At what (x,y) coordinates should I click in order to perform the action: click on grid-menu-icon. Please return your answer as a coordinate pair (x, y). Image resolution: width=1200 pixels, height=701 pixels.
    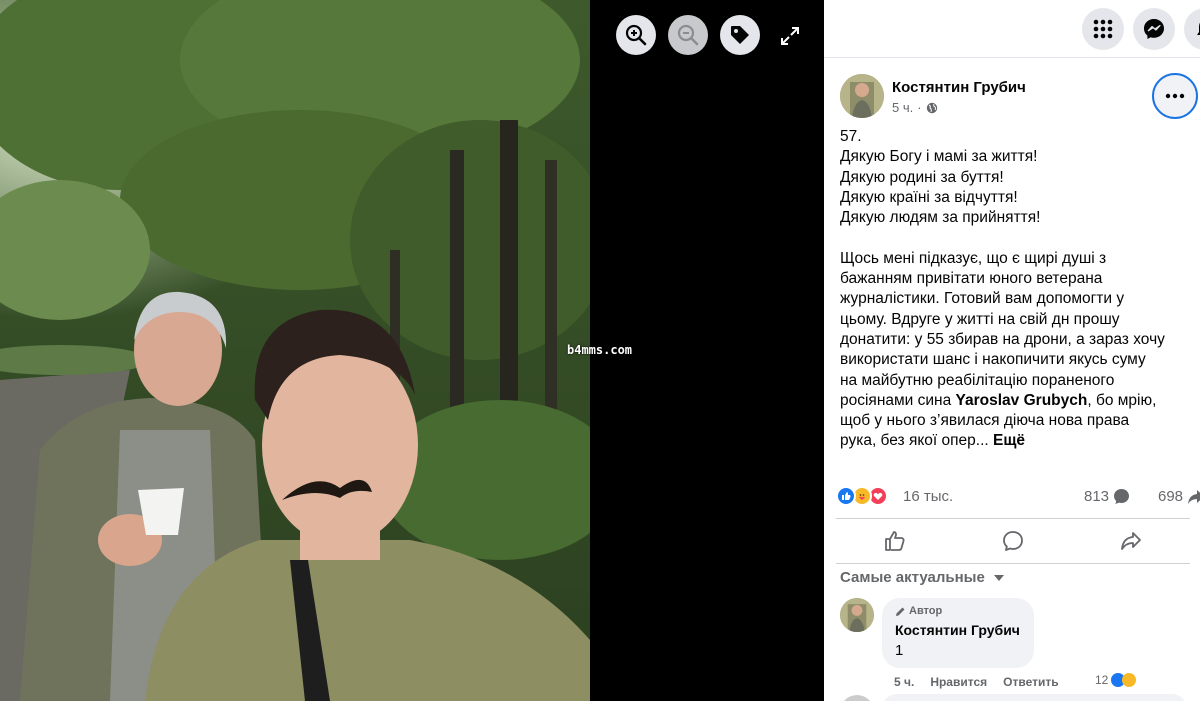
    Looking at the image, I should click on (1103, 29).